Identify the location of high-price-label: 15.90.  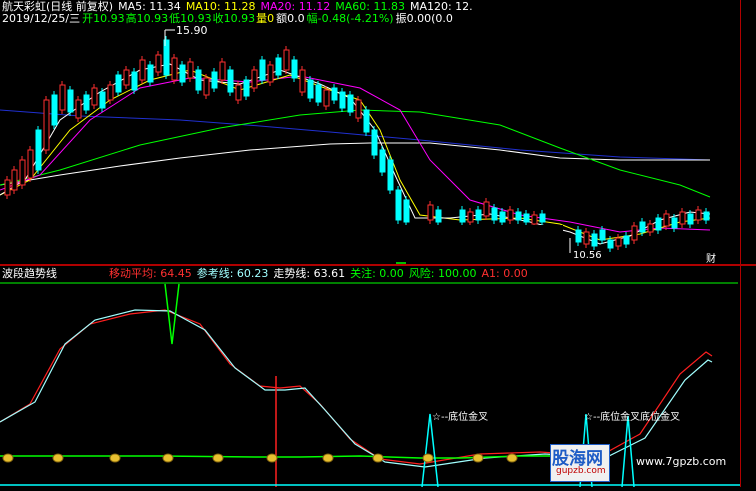
(192, 30).